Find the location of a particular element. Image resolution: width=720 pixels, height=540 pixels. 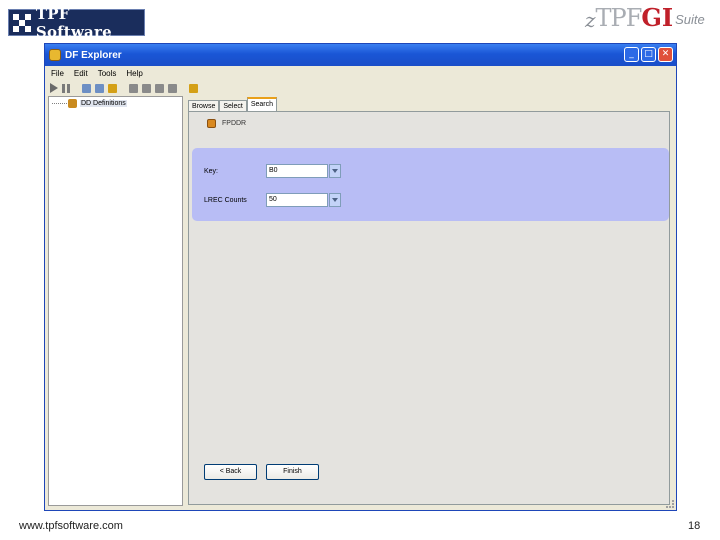

key-row: Key: B0 is located at coordinates (272, 171).